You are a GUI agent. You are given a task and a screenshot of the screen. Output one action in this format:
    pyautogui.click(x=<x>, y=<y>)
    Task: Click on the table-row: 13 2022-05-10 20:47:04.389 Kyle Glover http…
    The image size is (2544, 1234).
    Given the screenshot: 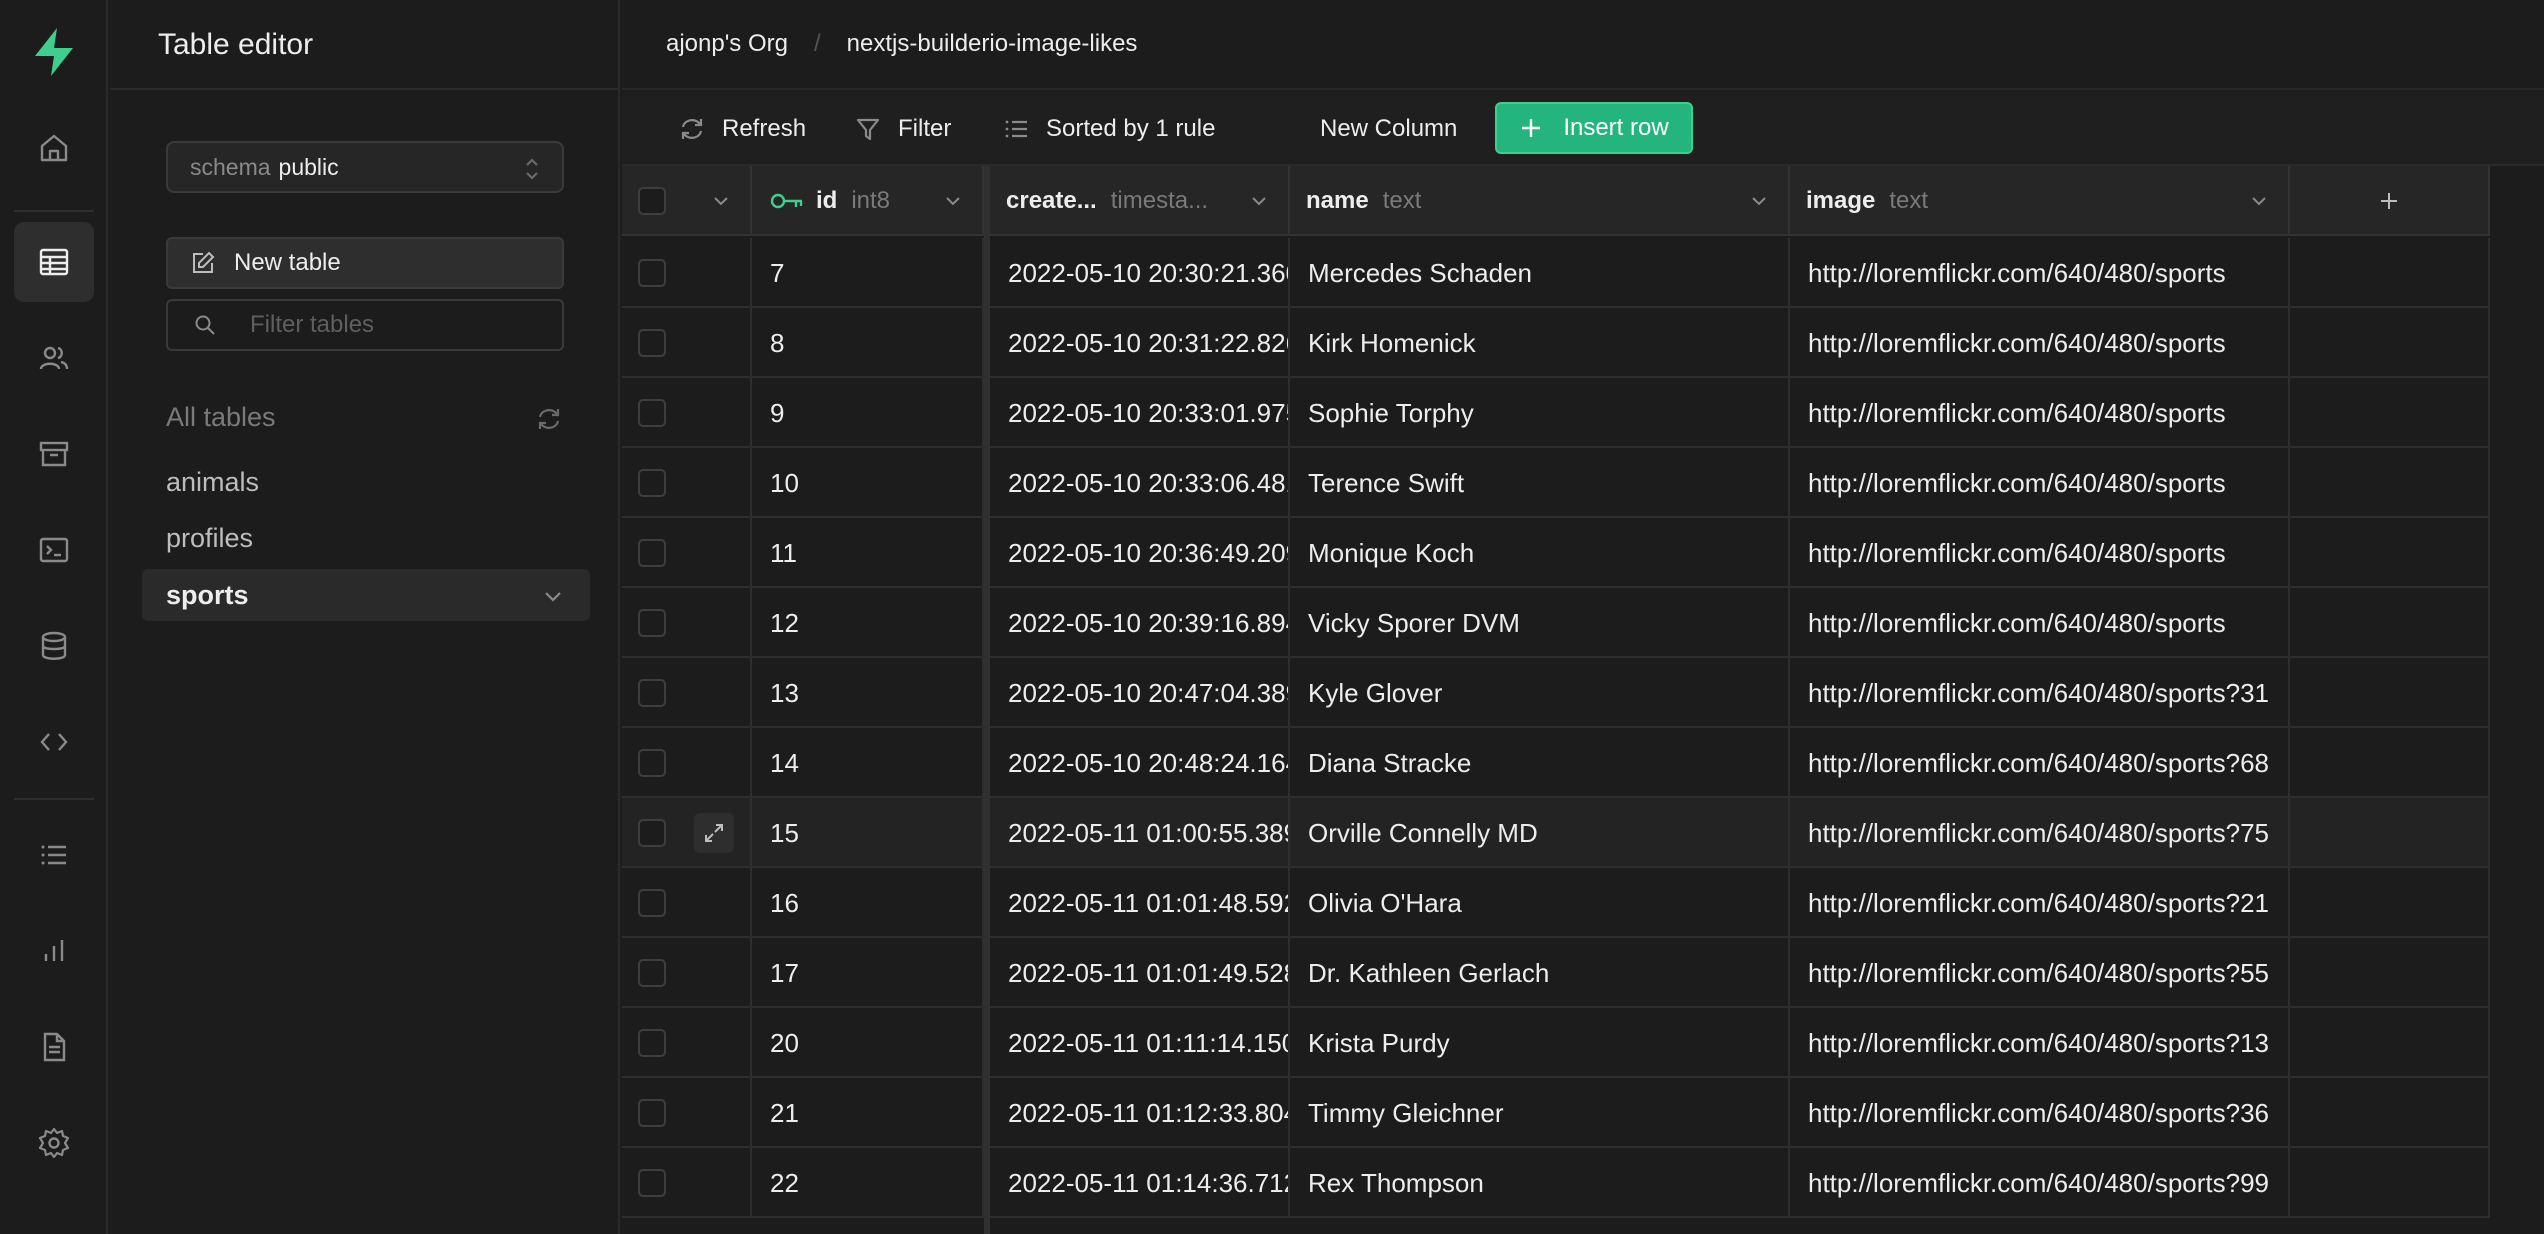 What is the action you would take?
    pyautogui.click(x=1556, y=693)
    